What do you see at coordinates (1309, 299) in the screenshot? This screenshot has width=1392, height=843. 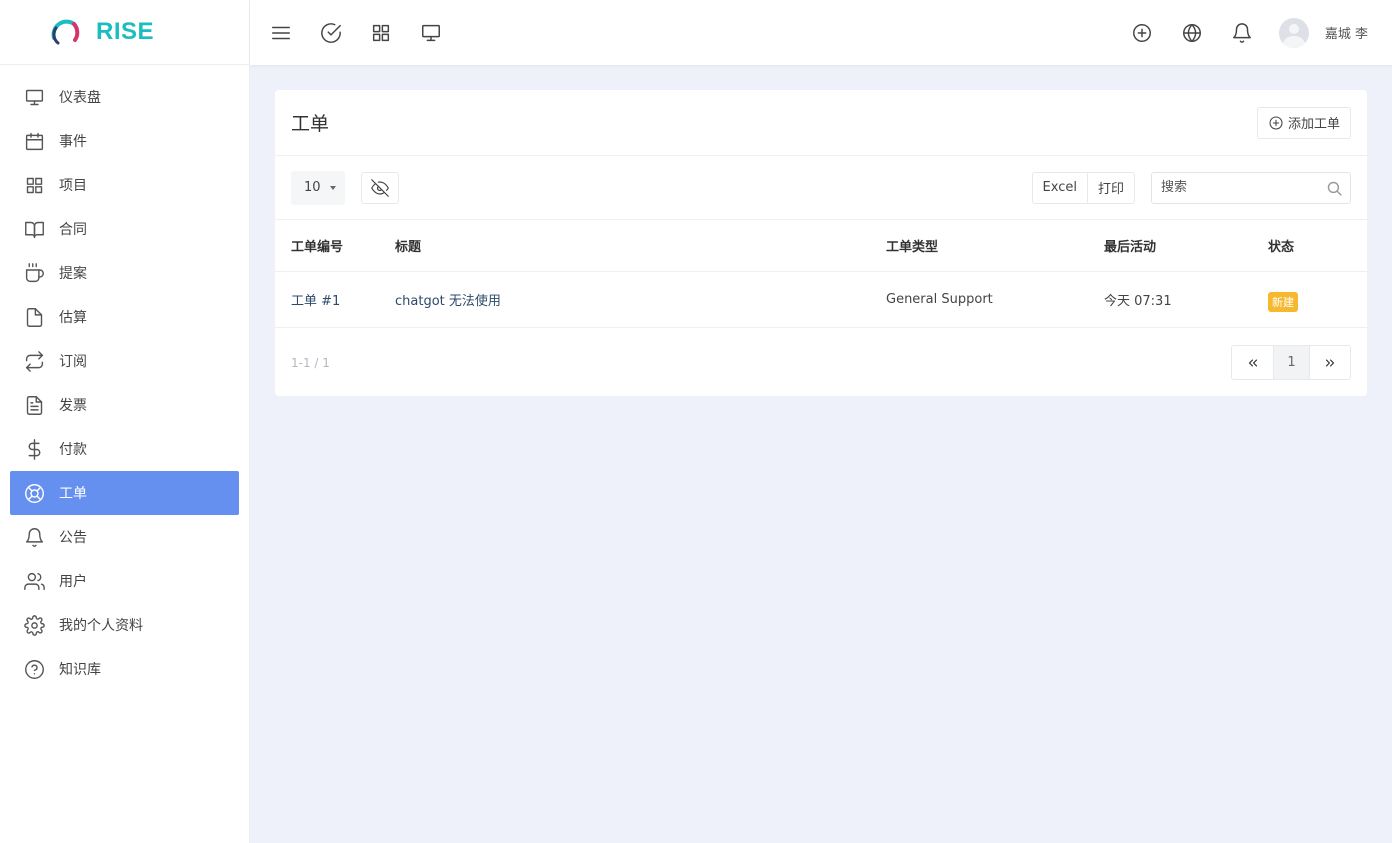 I see `cell-status: 新建` at bounding box center [1309, 299].